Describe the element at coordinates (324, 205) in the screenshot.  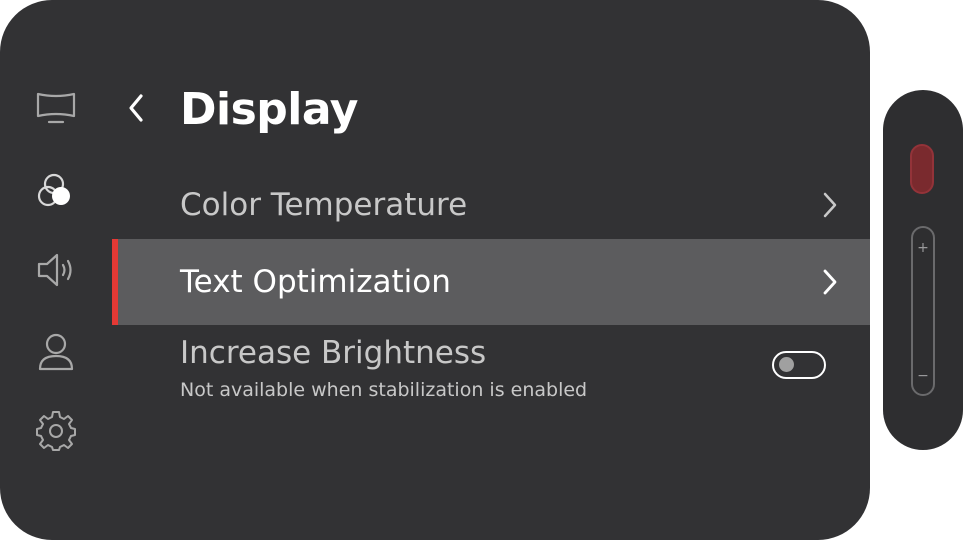
I see `menu-item-label: Color Temperature` at that location.